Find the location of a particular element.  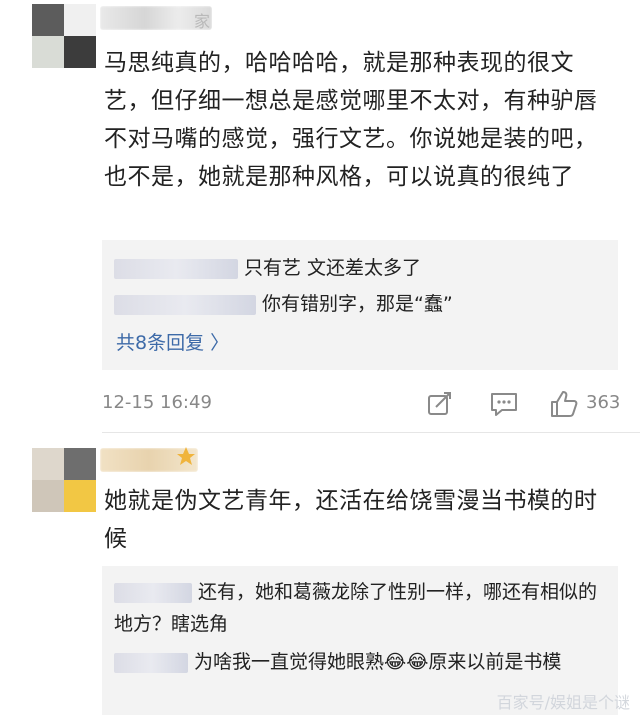

reply-text: 你有错别字，那是“蠢” is located at coordinates (357, 304).